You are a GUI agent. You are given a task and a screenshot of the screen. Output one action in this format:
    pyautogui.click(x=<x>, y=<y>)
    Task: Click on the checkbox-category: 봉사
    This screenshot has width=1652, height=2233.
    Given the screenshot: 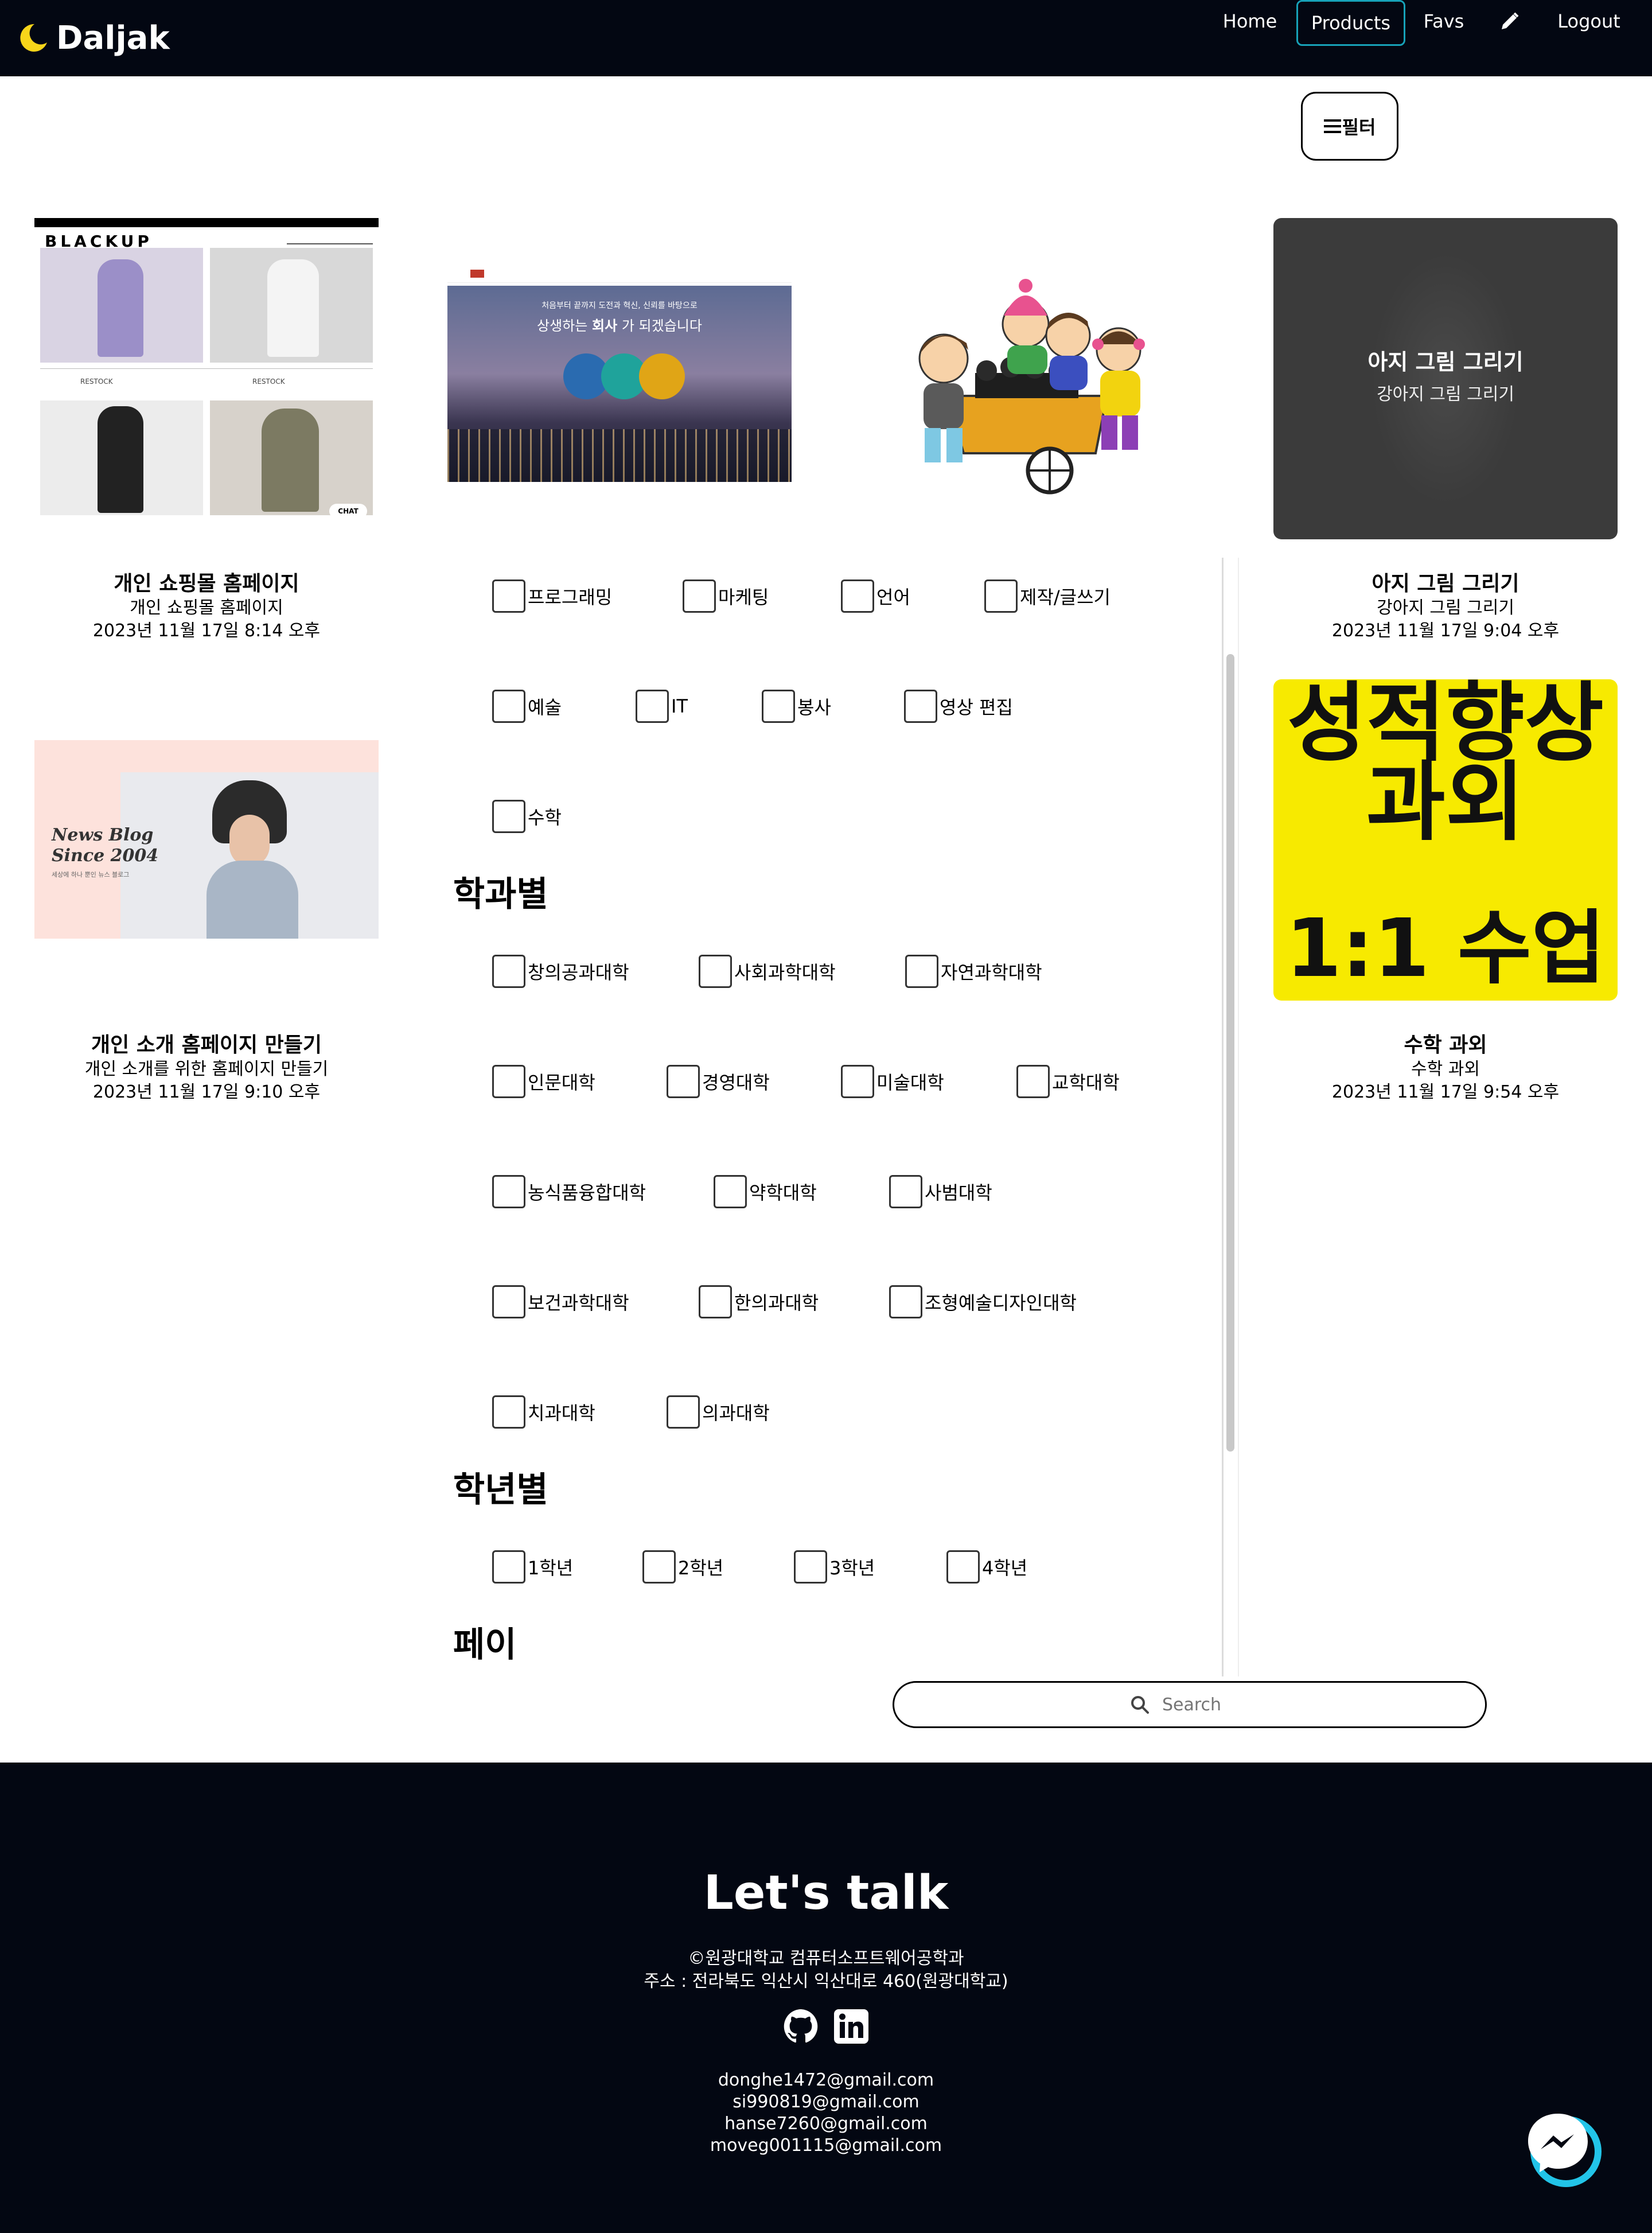 What is the action you would take?
    pyautogui.click(x=796, y=706)
    